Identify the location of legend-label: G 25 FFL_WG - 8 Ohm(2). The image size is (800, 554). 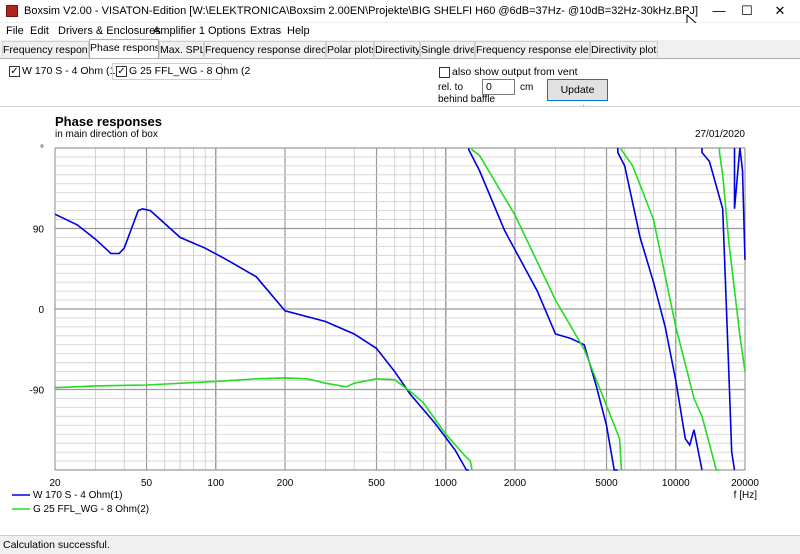
(91, 509).